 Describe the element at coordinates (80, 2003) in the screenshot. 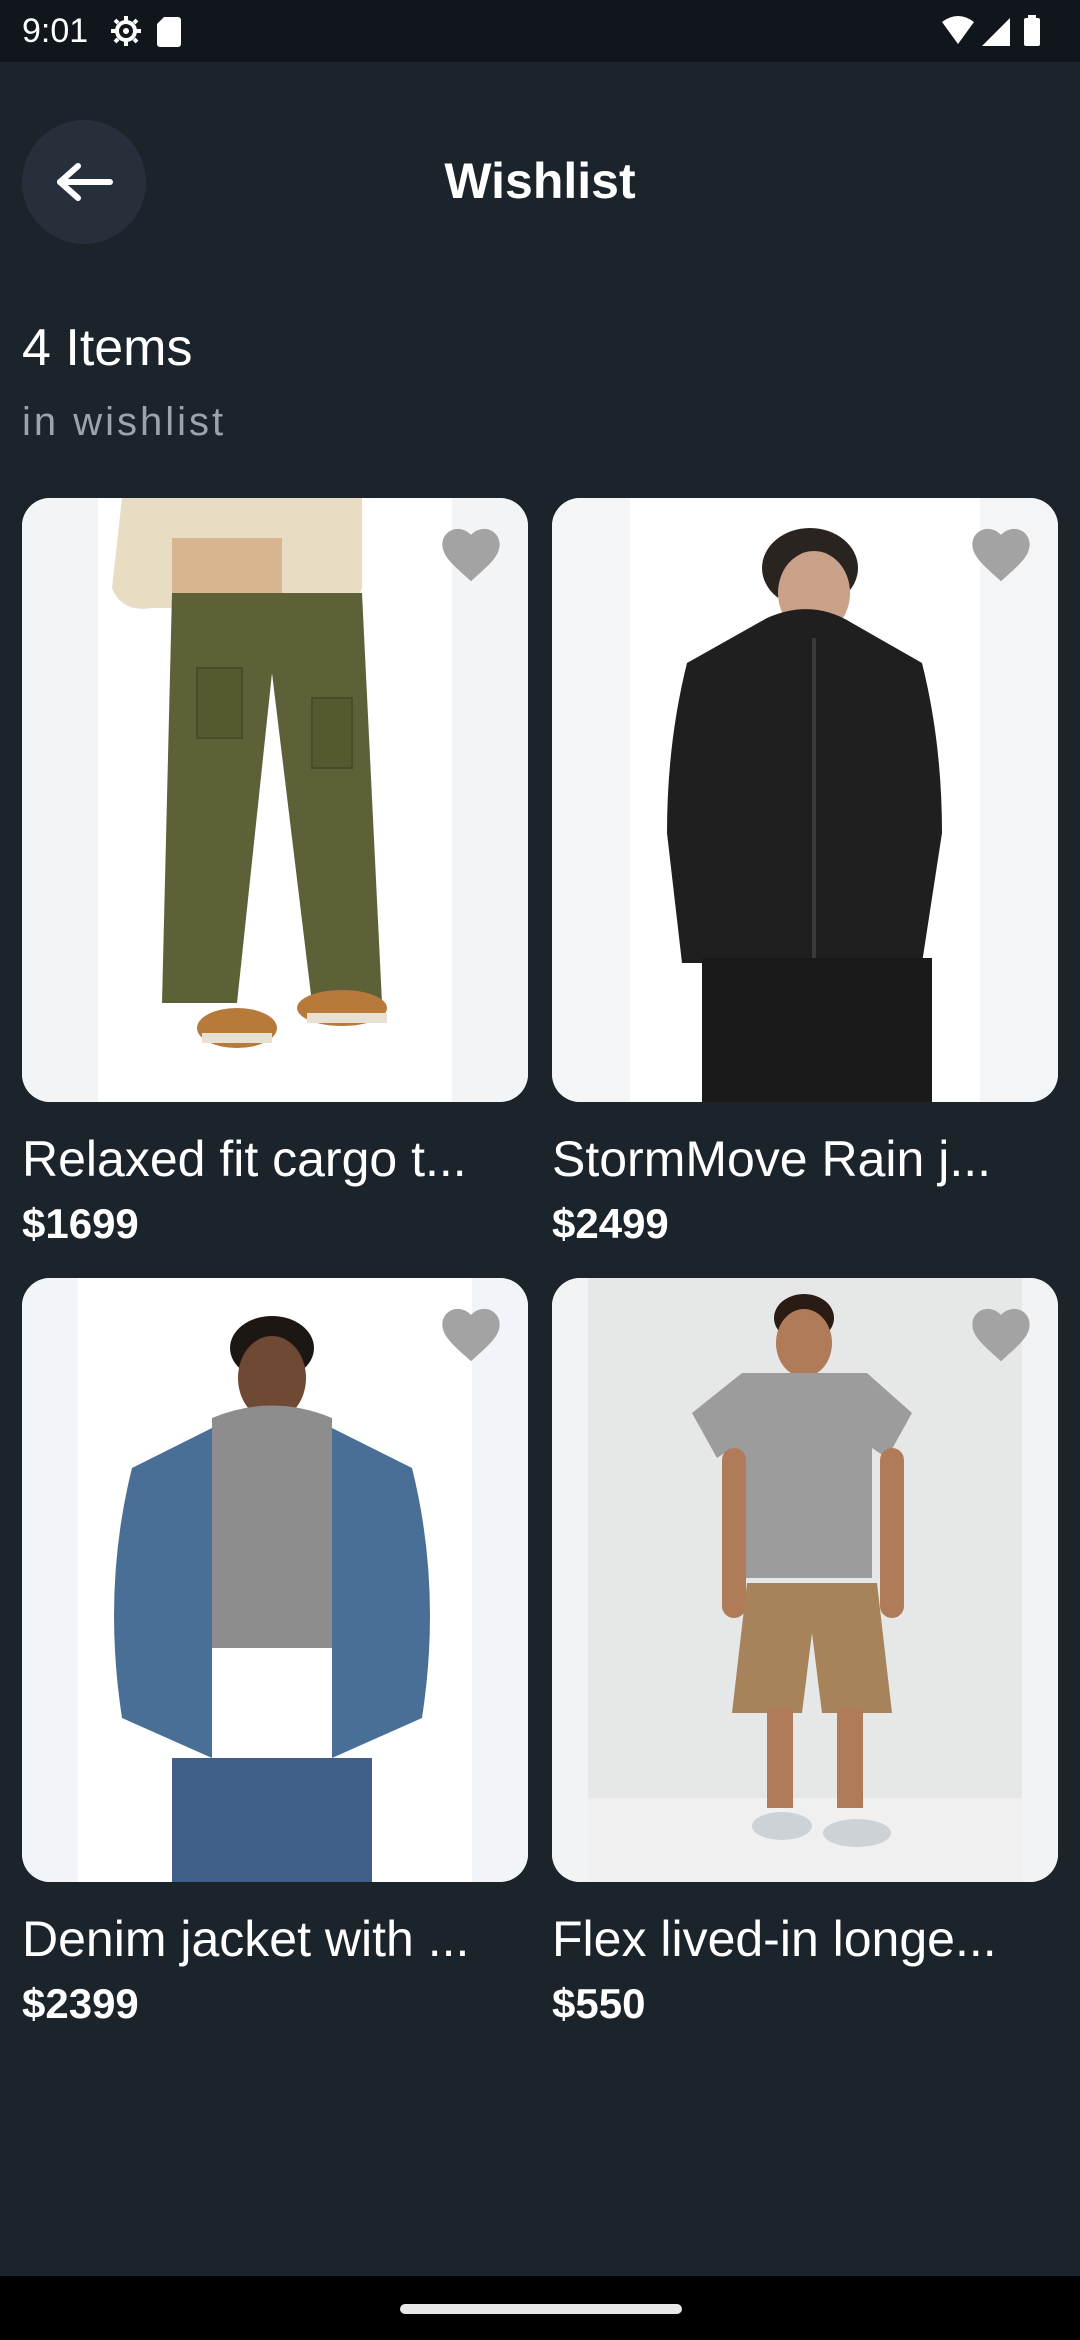

I see `product-price: $2399` at that location.